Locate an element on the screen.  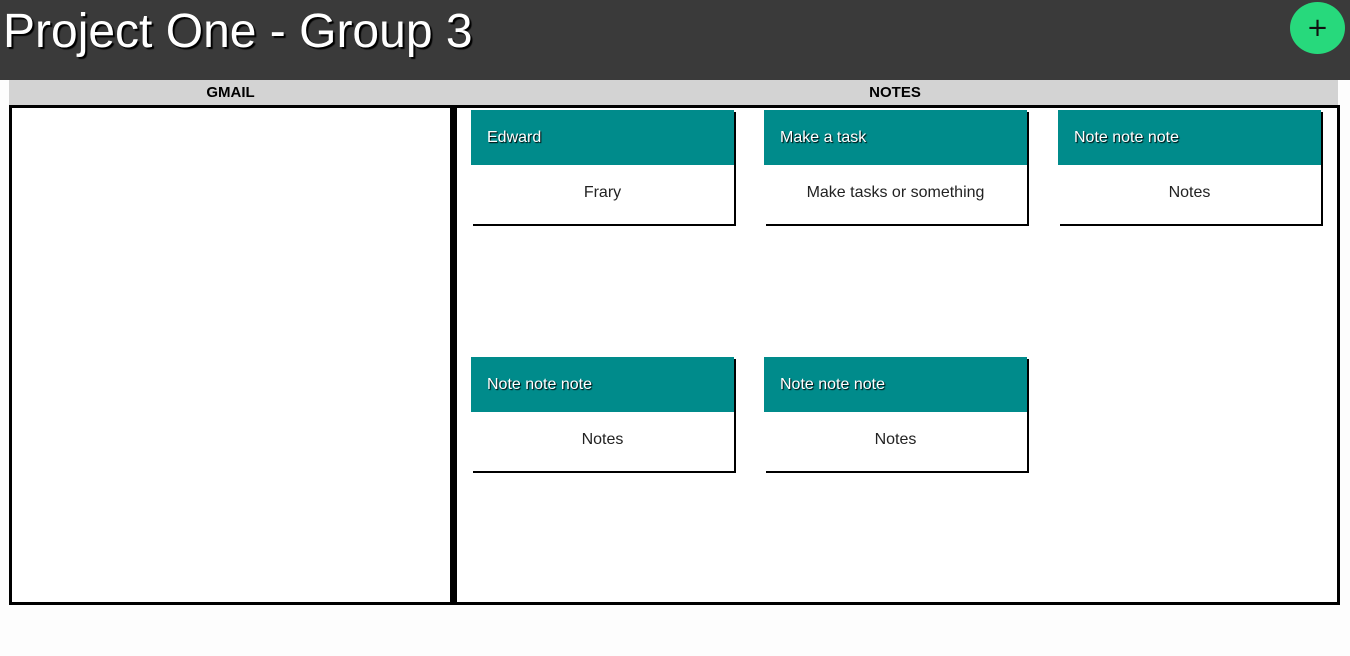
add-note-button: + is located at coordinates (1317, 28).